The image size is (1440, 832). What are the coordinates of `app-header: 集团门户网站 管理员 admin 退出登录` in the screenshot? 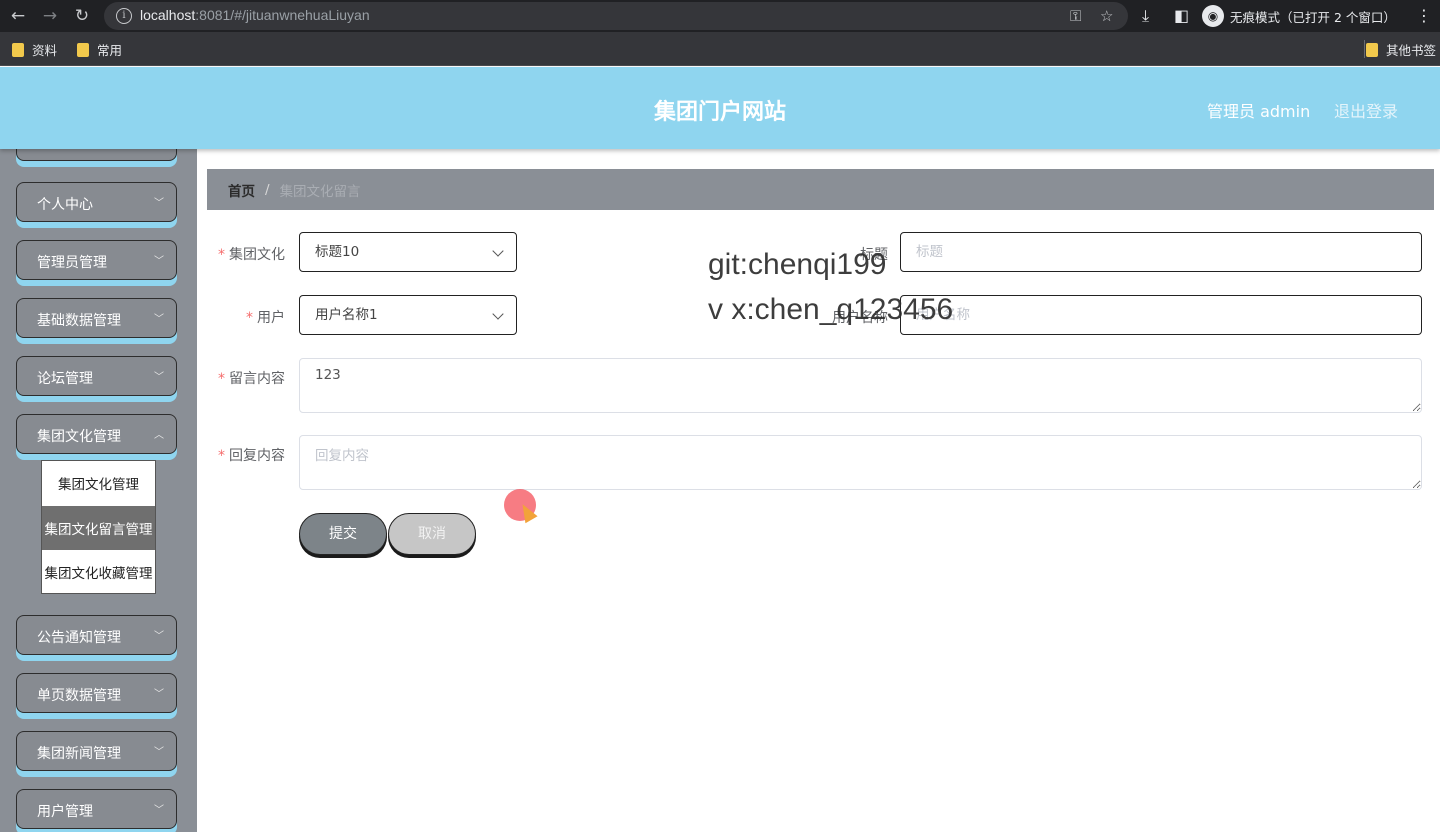 It's located at (720, 108).